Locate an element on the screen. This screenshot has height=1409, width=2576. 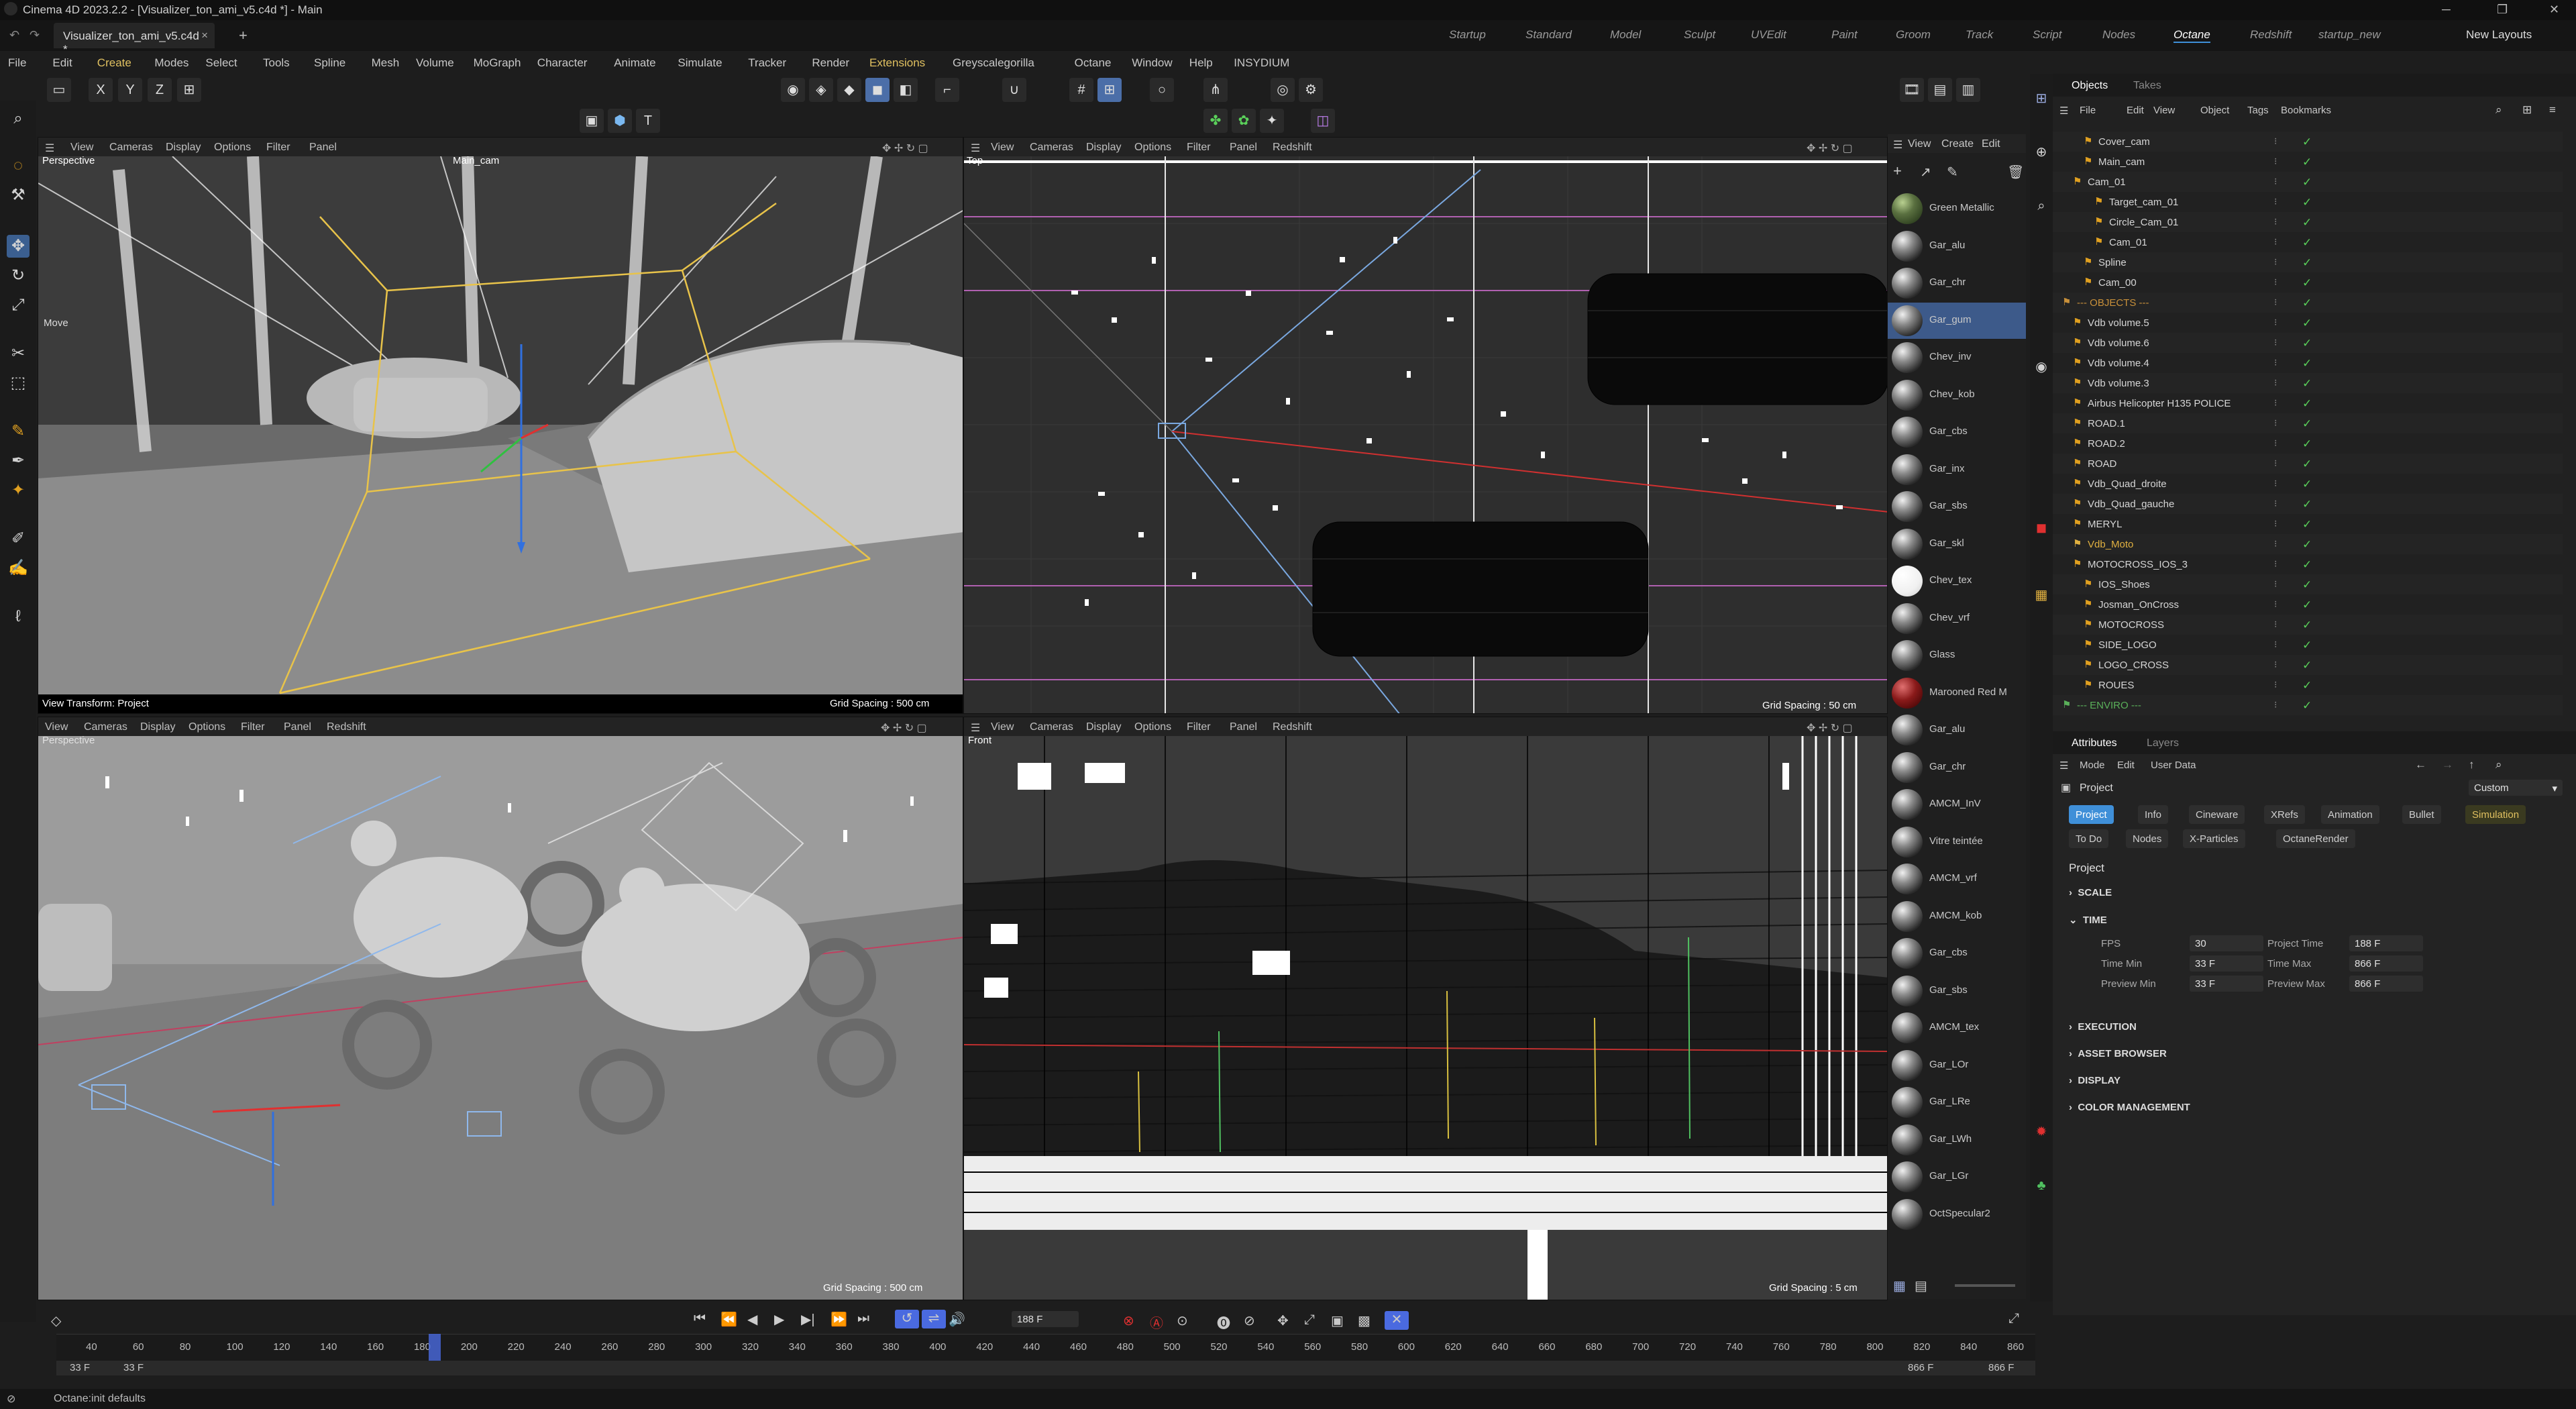
attributes-menu-icon: ☰ is located at coordinates (2063, 766).